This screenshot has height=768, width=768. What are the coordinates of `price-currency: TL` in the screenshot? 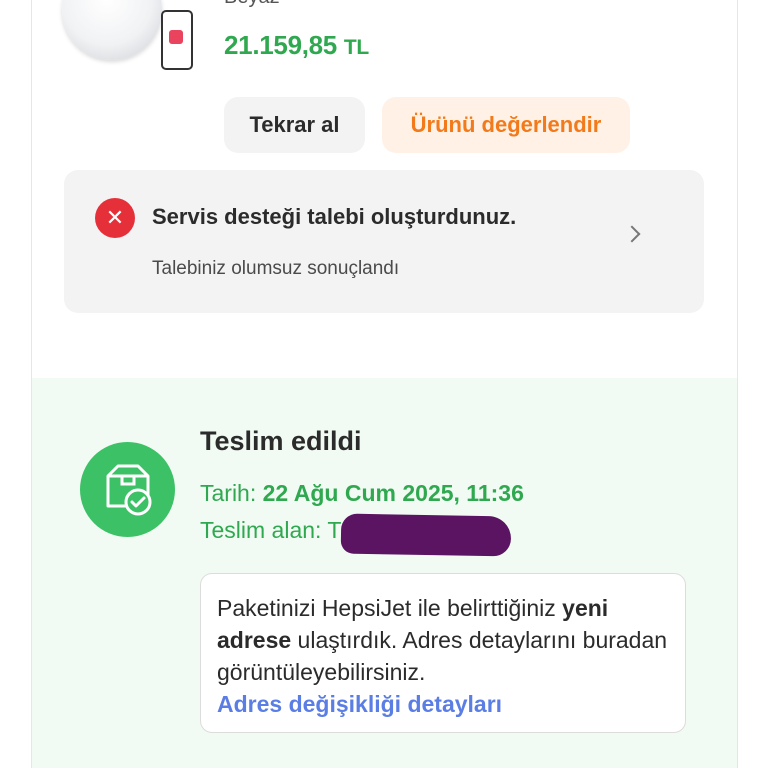 It's located at (356, 47).